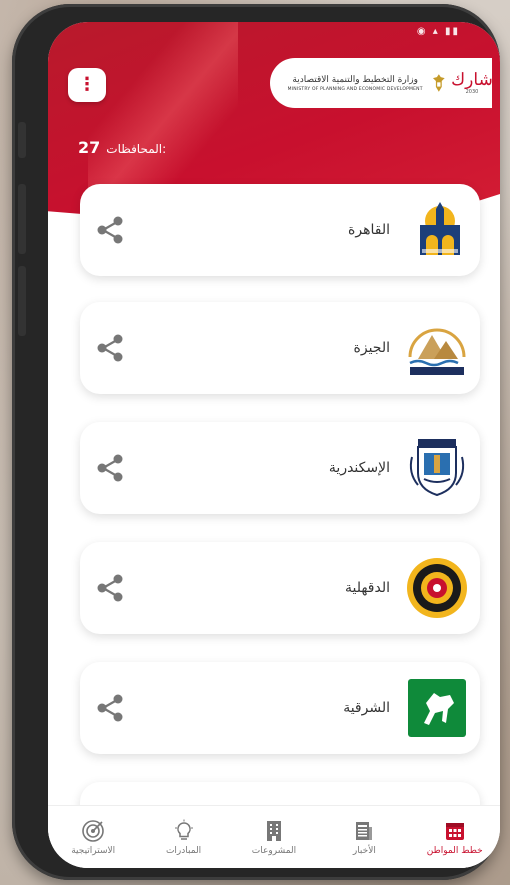 The height and width of the screenshot is (885, 510). What do you see at coordinates (274, 33) in the screenshot?
I see `status-bar: ◉ ▴ ▮▮` at bounding box center [274, 33].